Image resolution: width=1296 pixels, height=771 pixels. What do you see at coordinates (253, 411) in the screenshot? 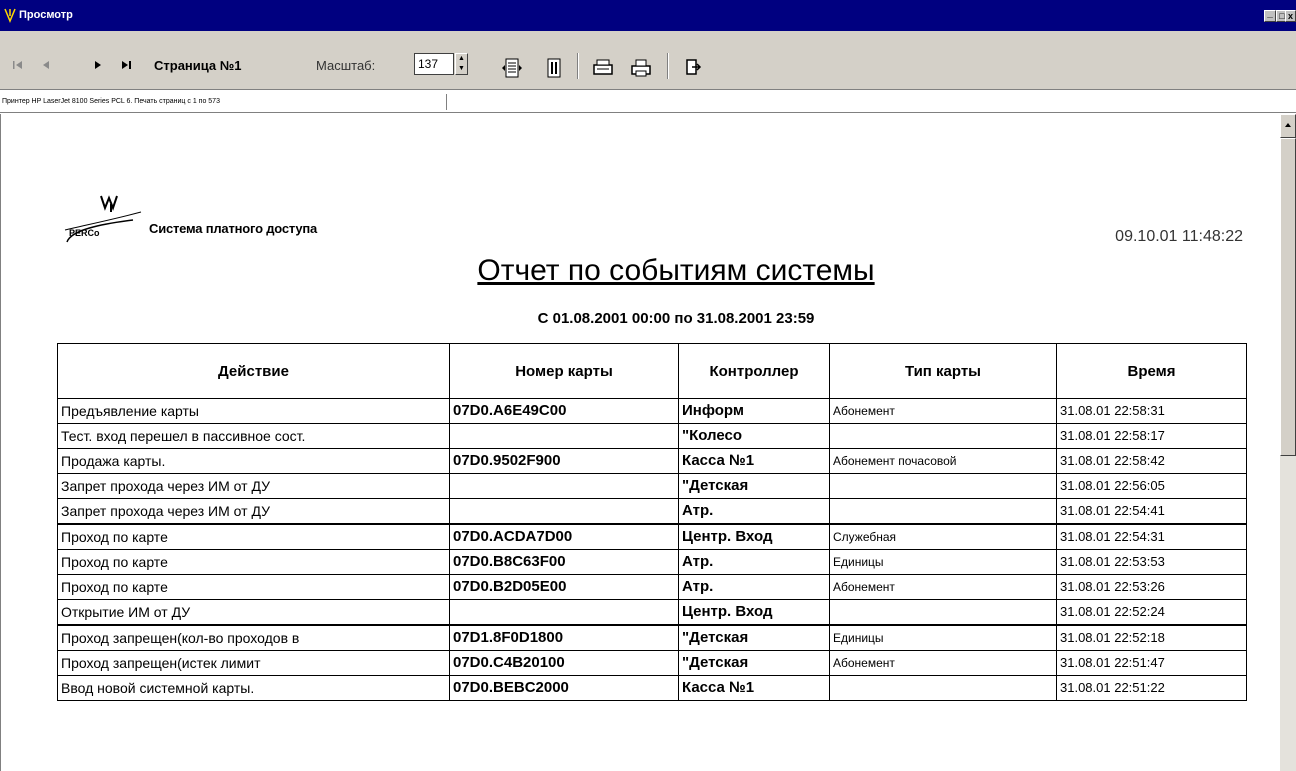
I see `cell-action: Предъявление карты` at bounding box center [253, 411].